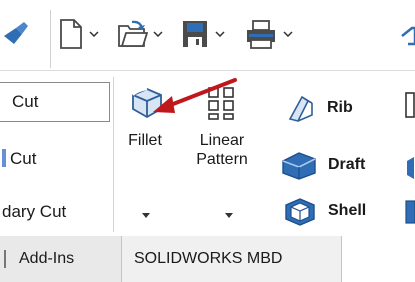  What do you see at coordinates (71, 34) in the screenshot?
I see `new-document-icon` at bounding box center [71, 34].